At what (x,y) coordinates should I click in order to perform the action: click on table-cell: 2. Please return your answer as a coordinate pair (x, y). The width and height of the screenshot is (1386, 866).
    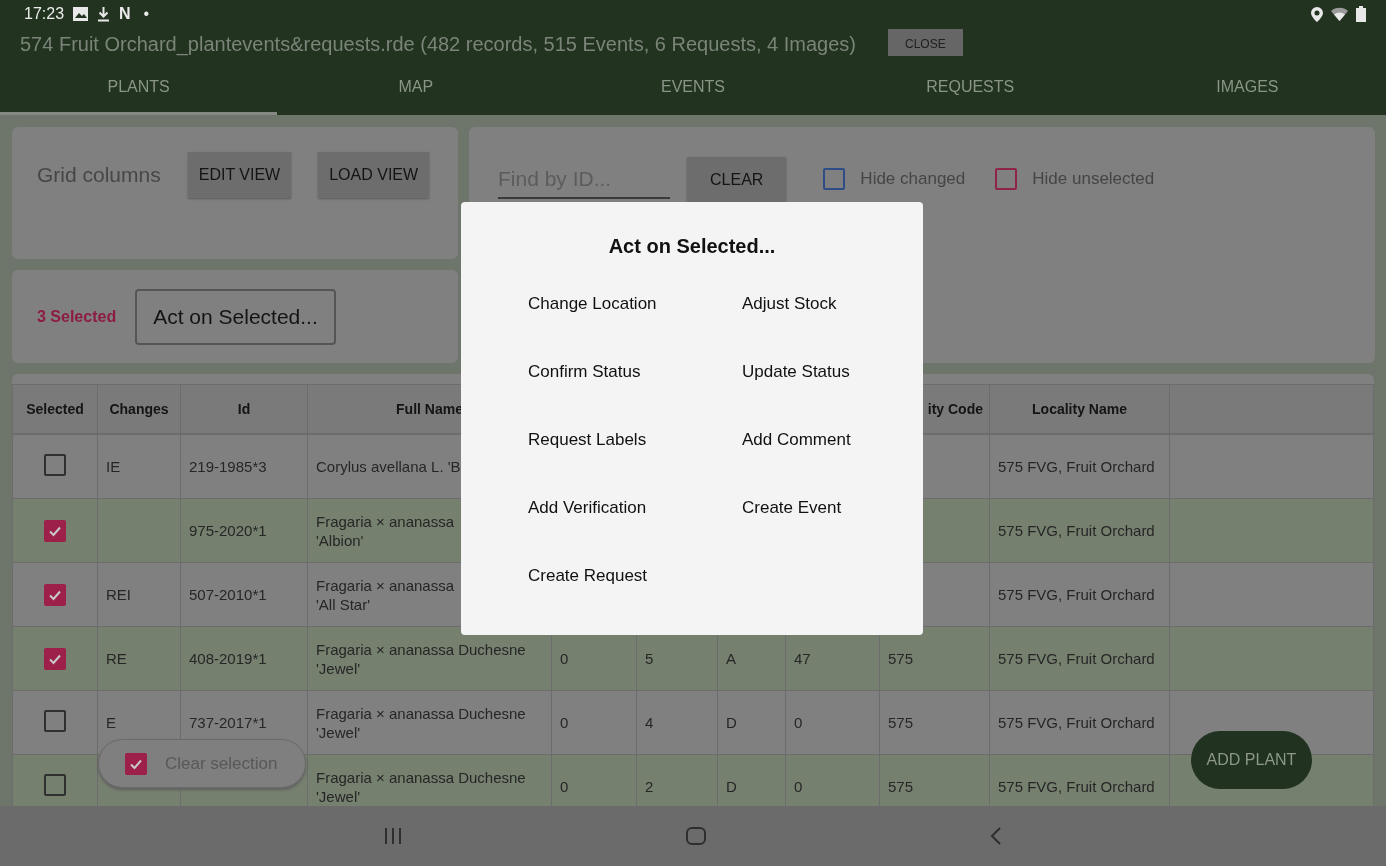
    Looking at the image, I should click on (649, 786).